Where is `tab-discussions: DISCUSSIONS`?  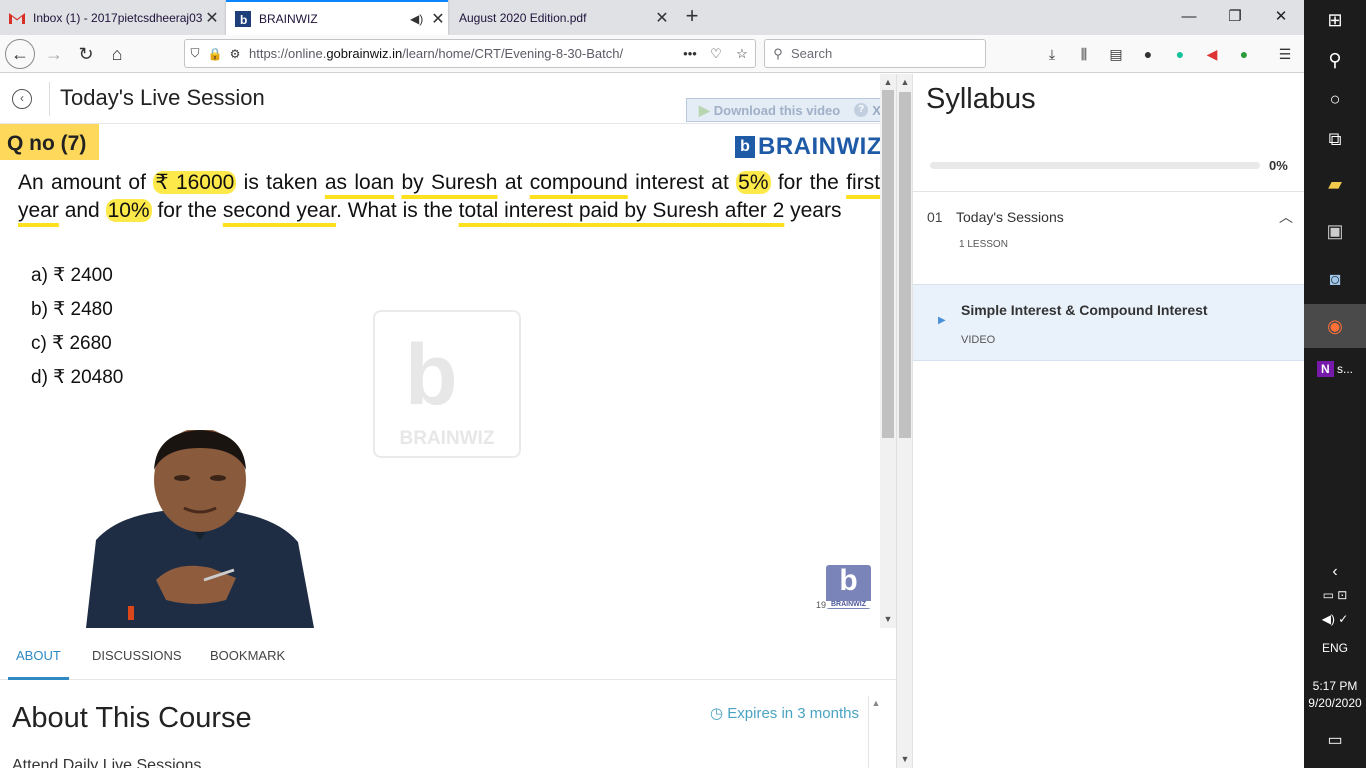
tab-discussions: DISCUSSIONS is located at coordinates (137, 655).